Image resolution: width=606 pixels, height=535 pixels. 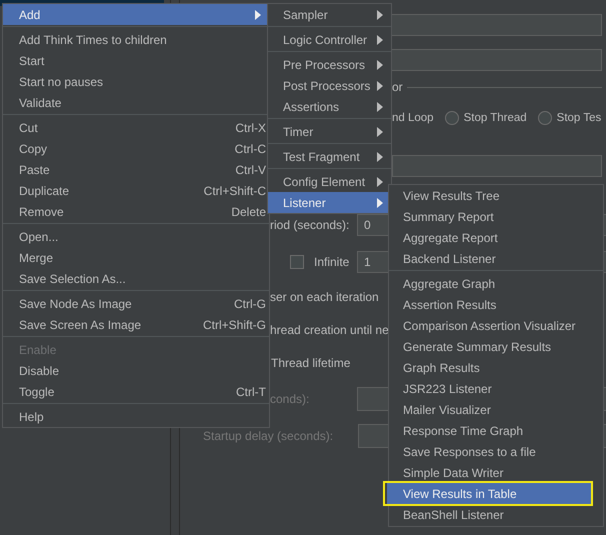 What do you see at coordinates (136, 257) in the screenshot?
I see `menu-item: Merge` at bounding box center [136, 257].